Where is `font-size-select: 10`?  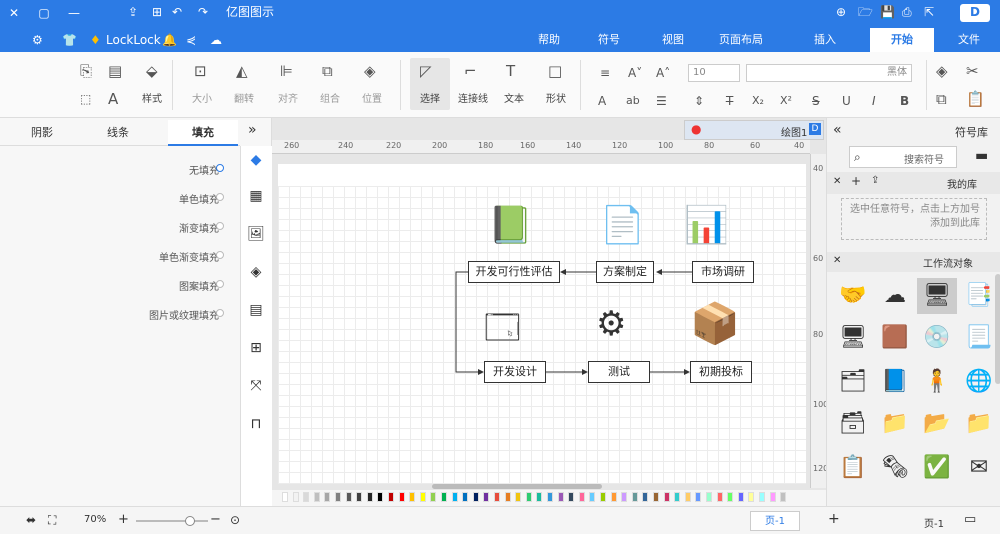
font-size-select: 10 is located at coordinates (714, 73).